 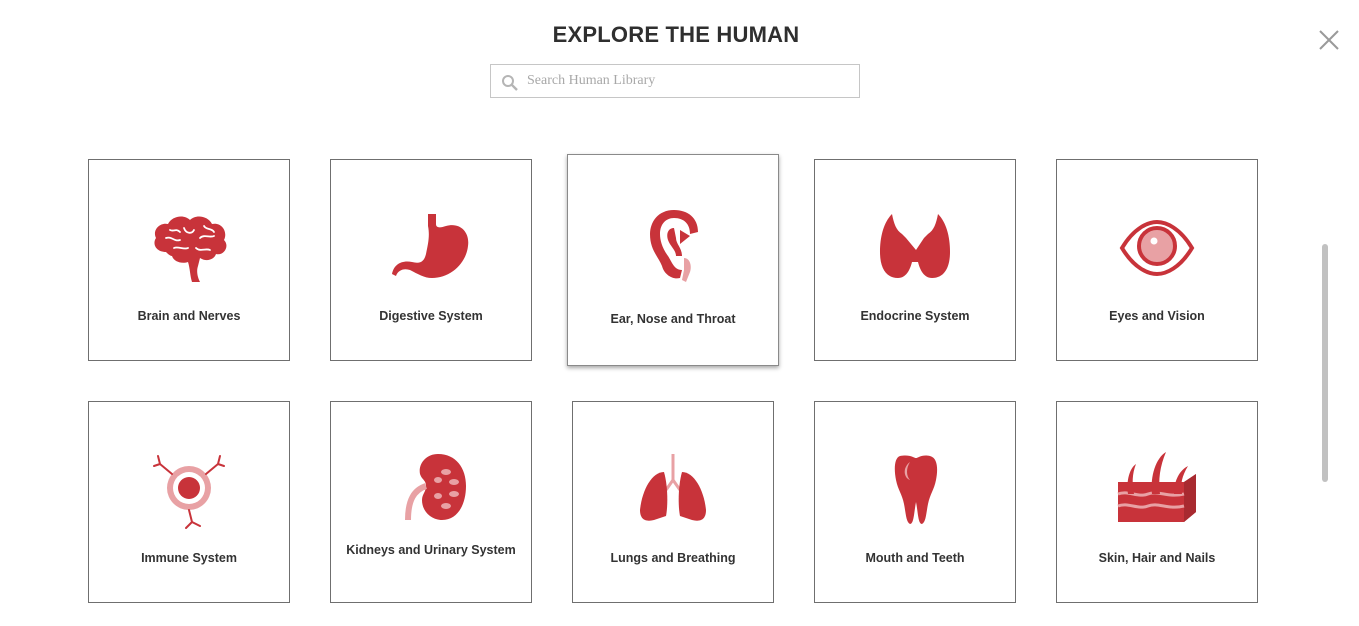 I want to click on stomach-icon, so click(x=430, y=246).